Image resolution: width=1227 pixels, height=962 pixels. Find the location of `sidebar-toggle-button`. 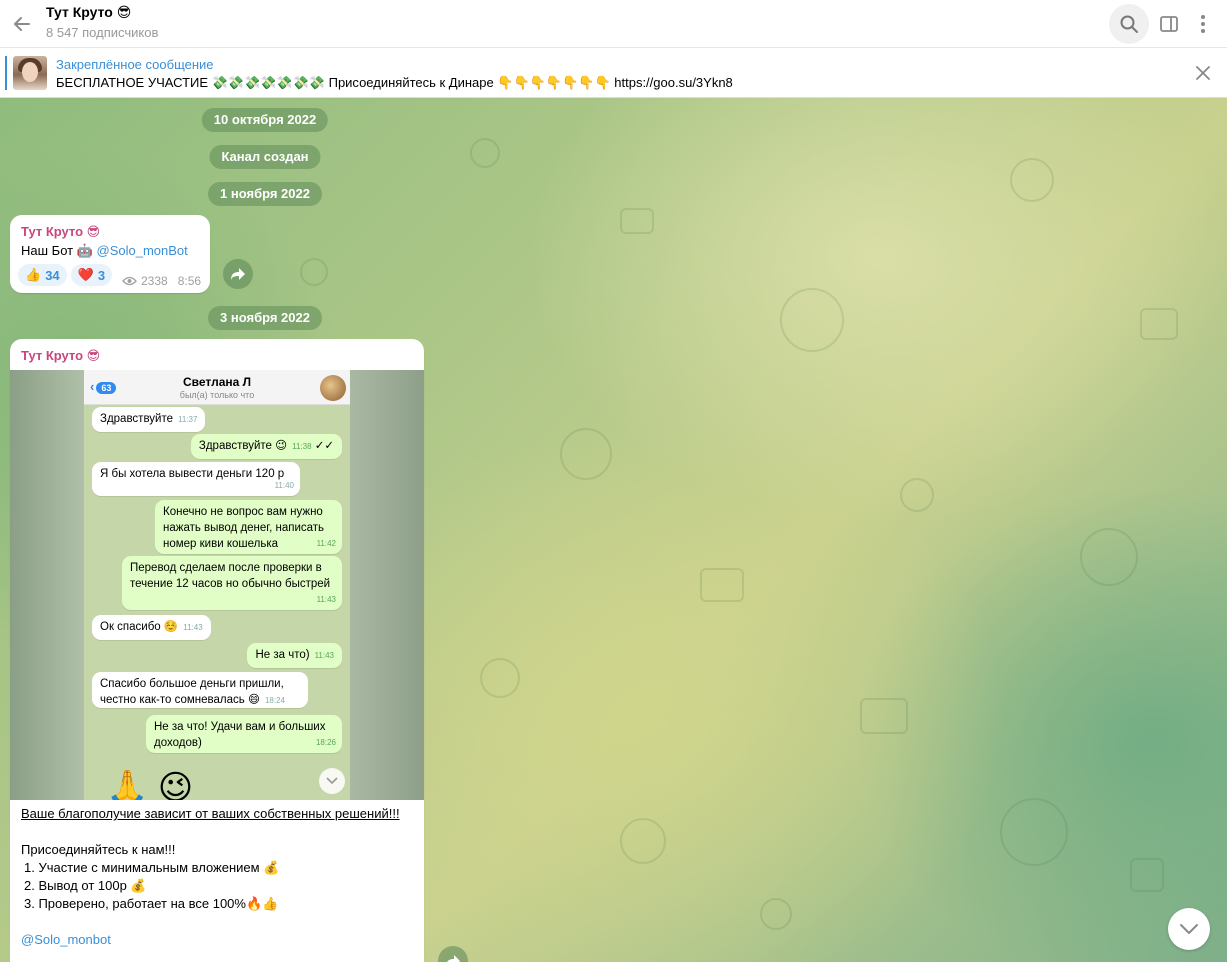

sidebar-toggle-button is located at coordinates (1169, 24).